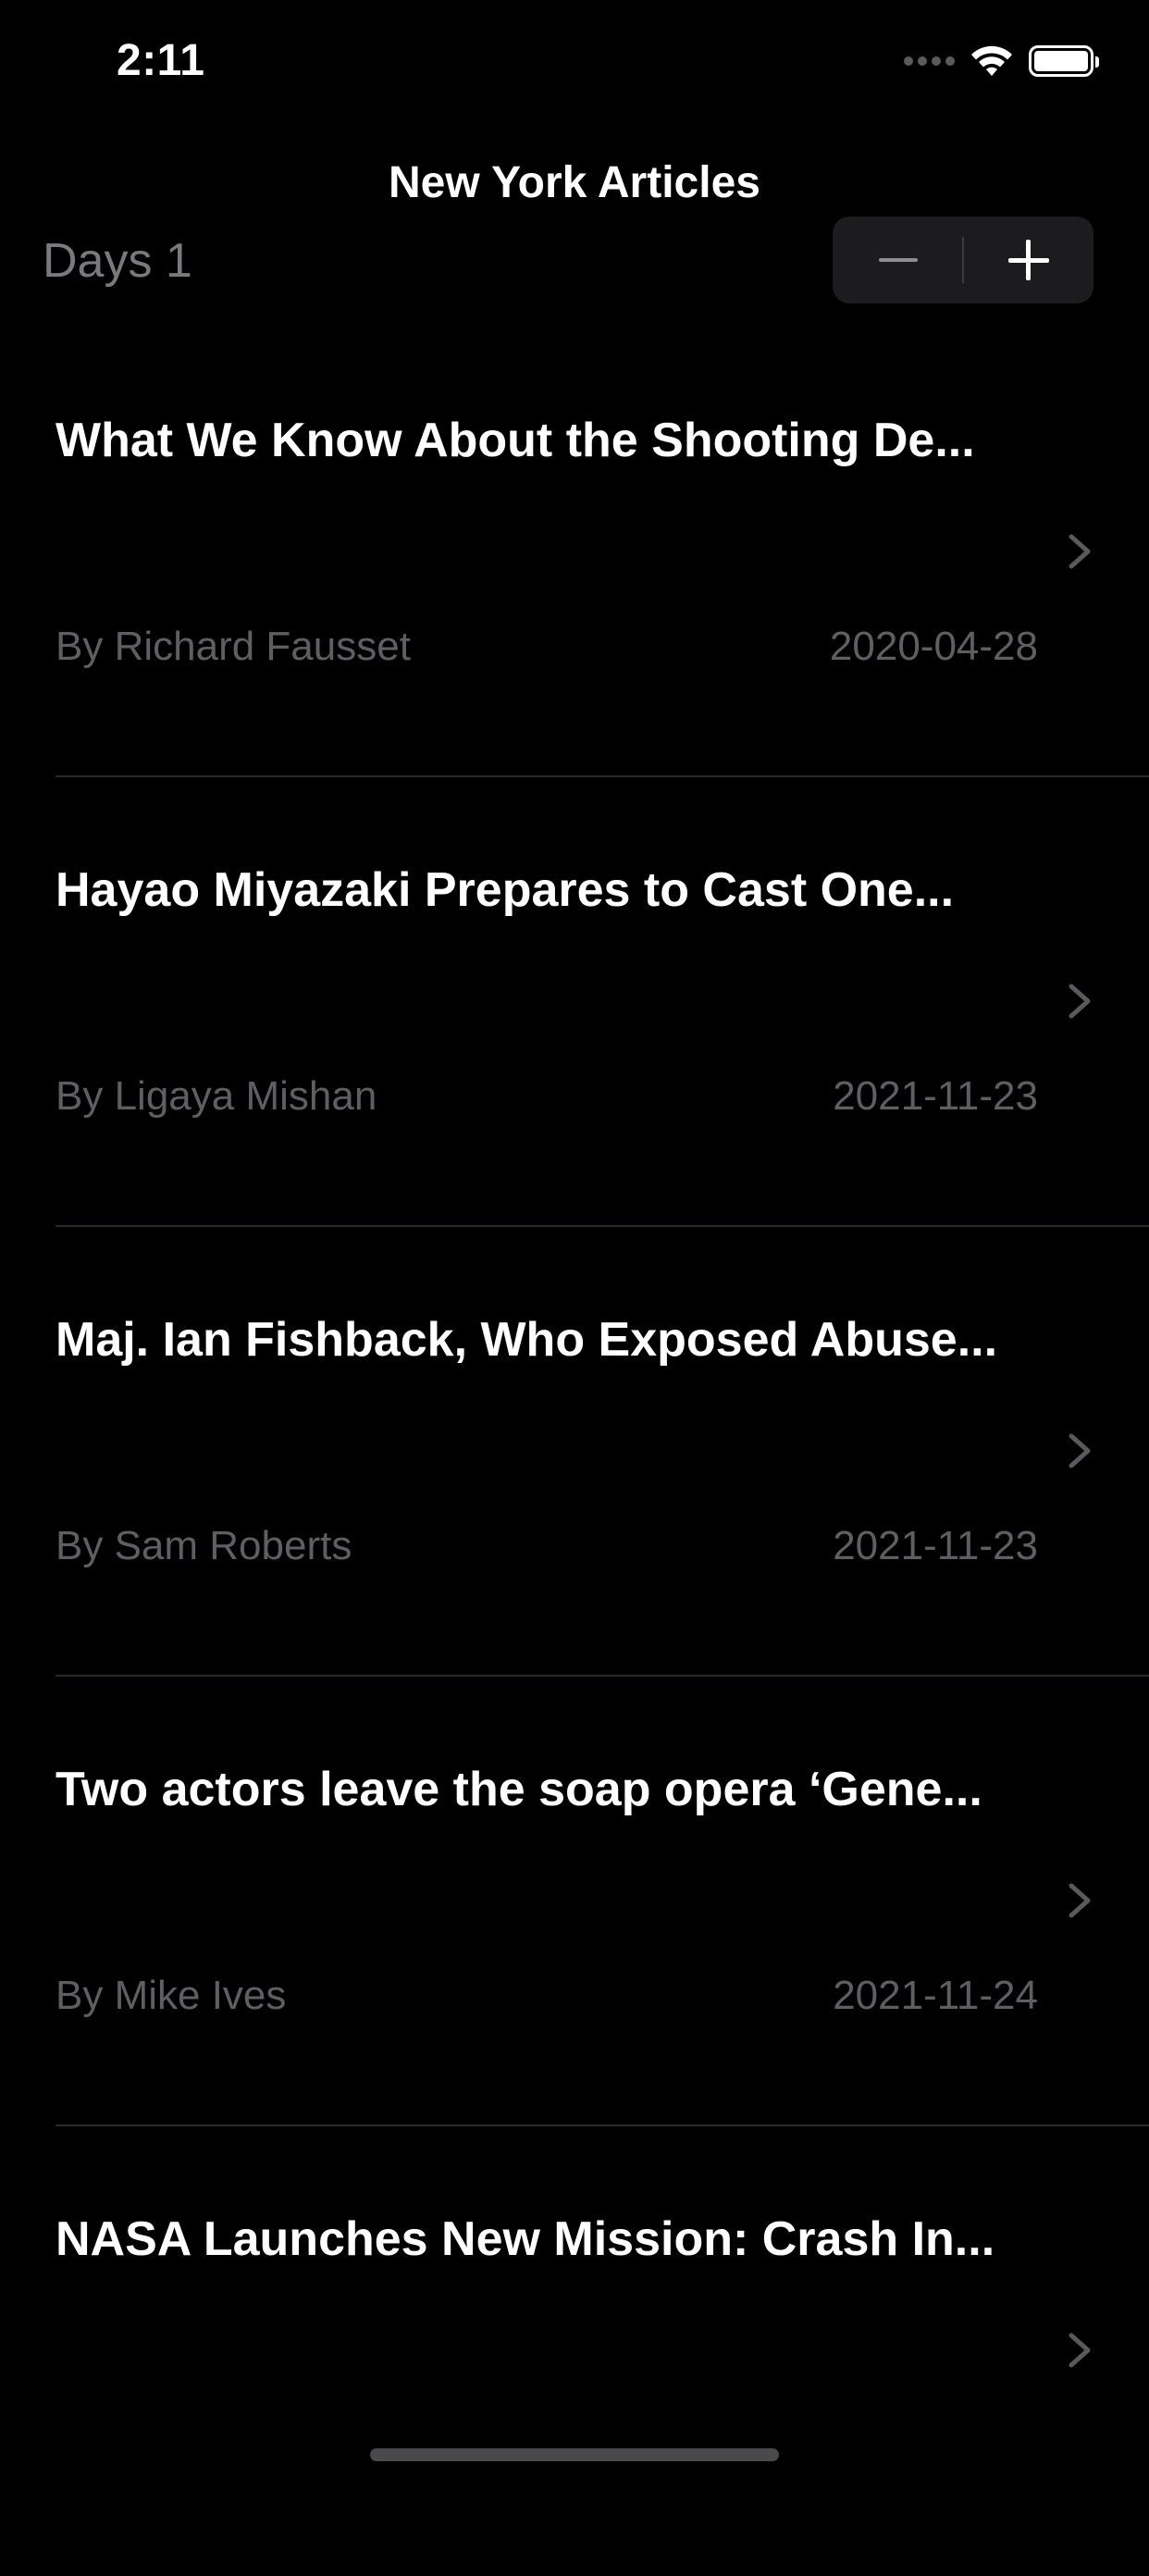 This screenshot has width=1149, height=2576. I want to click on article-date: 2021-11-24, so click(935, 1996).